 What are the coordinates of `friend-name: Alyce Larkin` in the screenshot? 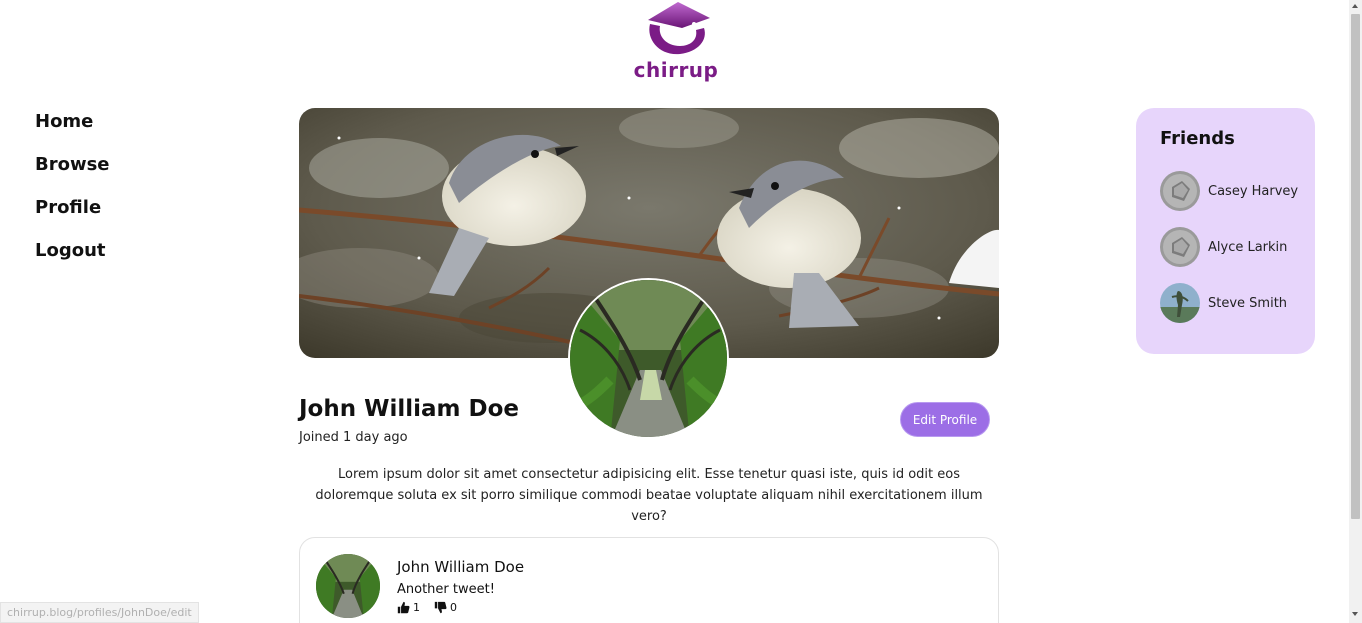 It's located at (1248, 247).